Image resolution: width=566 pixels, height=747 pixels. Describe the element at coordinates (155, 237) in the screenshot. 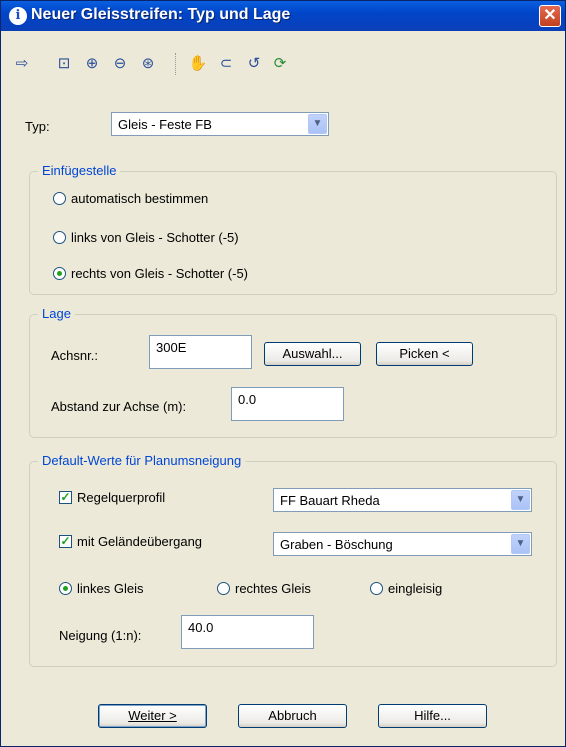

I see `radio-label: links von Gleis - Schotter (-5)` at that location.